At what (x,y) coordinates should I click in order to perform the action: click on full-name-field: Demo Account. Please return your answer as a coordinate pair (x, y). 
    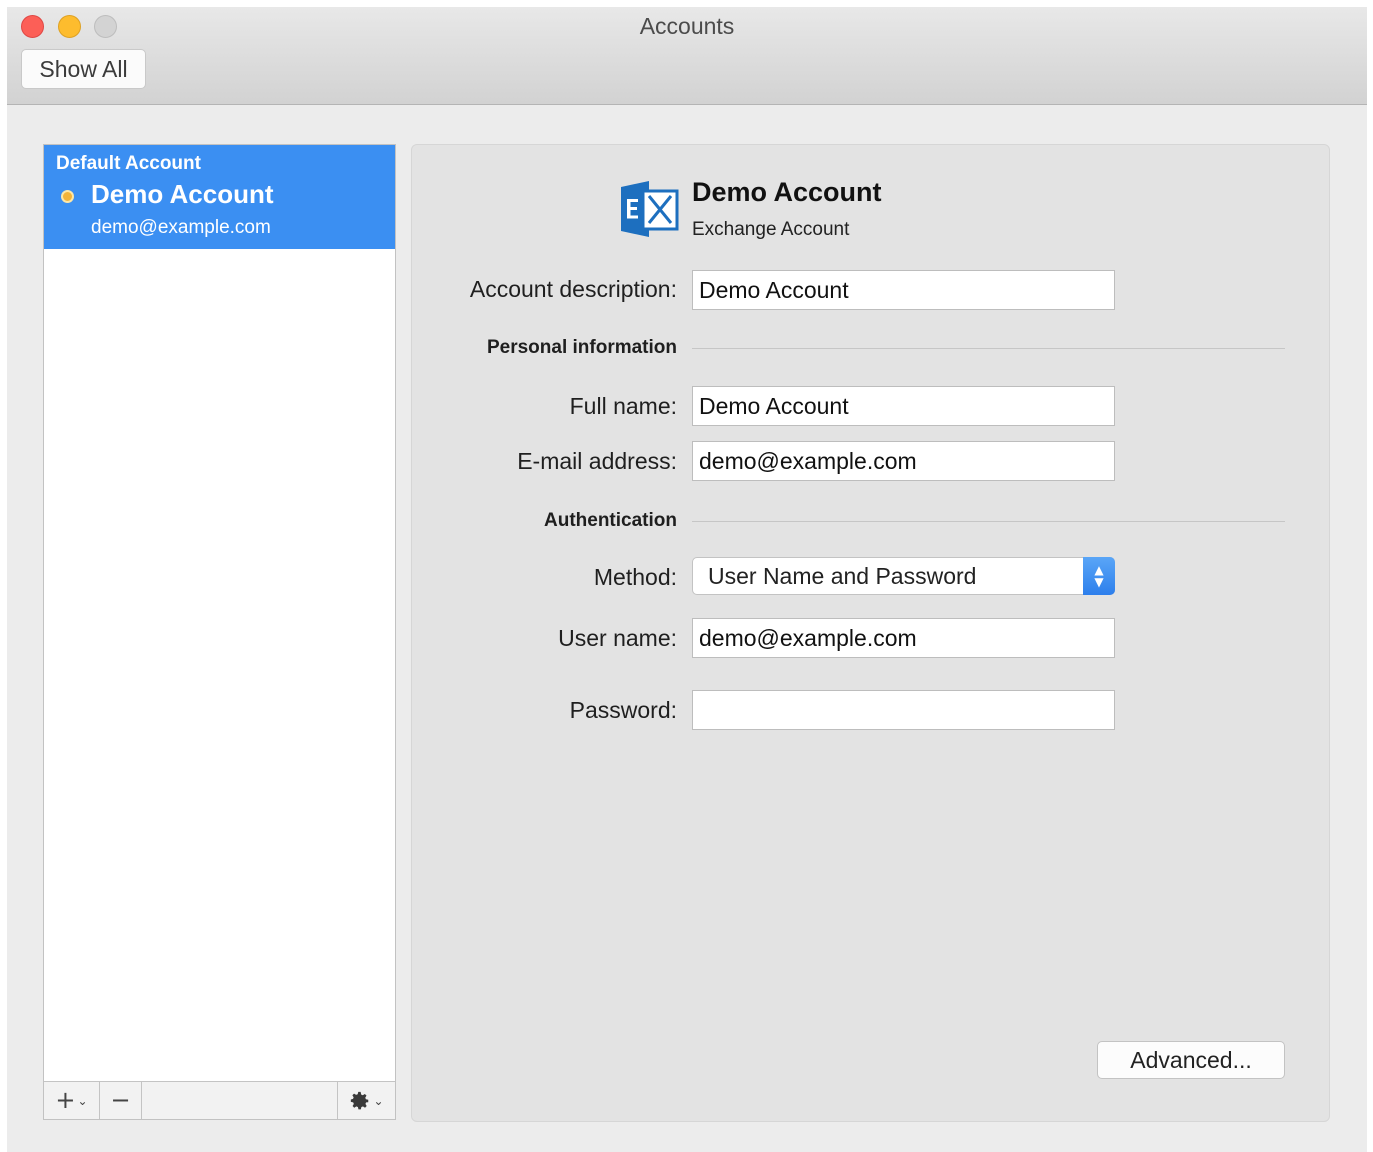
    Looking at the image, I should click on (903, 406).